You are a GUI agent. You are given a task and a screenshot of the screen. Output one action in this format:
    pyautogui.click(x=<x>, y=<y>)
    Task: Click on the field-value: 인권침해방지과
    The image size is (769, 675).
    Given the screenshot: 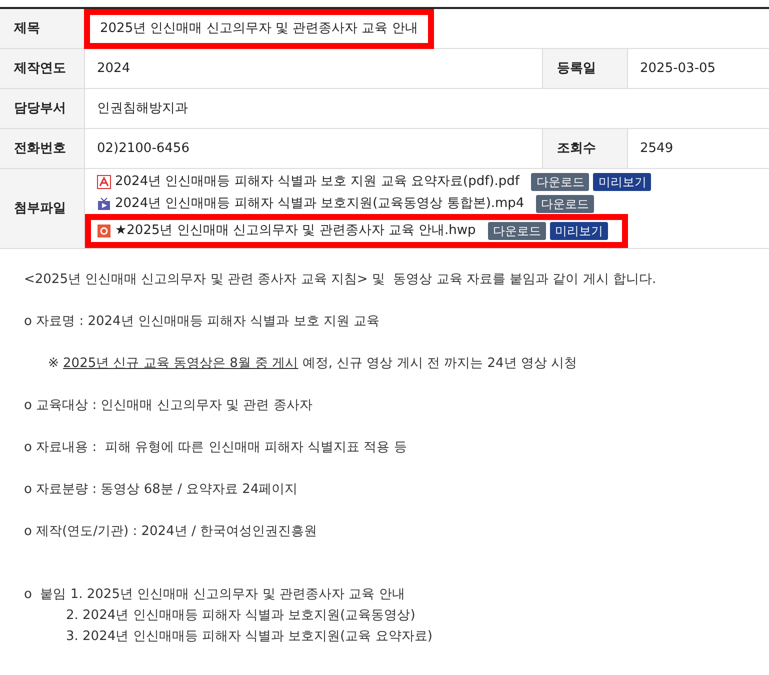 What is the action you would take?
    pyautogui.click(x=142, y=109)
    